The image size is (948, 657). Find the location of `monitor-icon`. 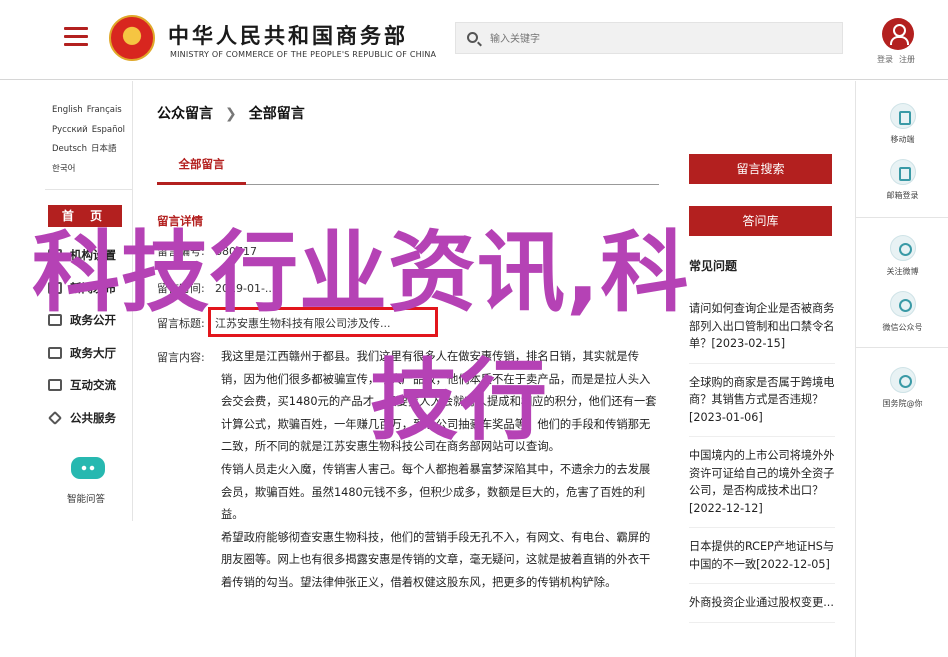

monitor-icon is located at coordinates (55, 352).